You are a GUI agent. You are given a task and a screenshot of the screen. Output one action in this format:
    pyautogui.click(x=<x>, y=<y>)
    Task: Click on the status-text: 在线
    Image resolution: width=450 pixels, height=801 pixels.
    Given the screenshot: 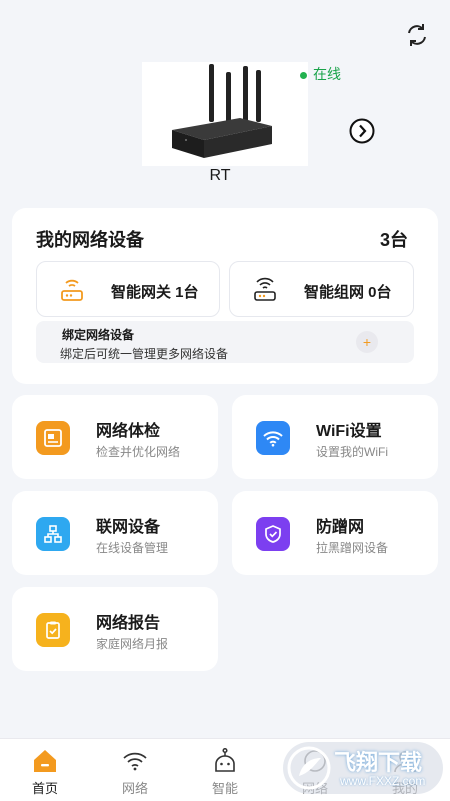 What is the action you would take?
    pyautogui.click(x=327, y=74)
    